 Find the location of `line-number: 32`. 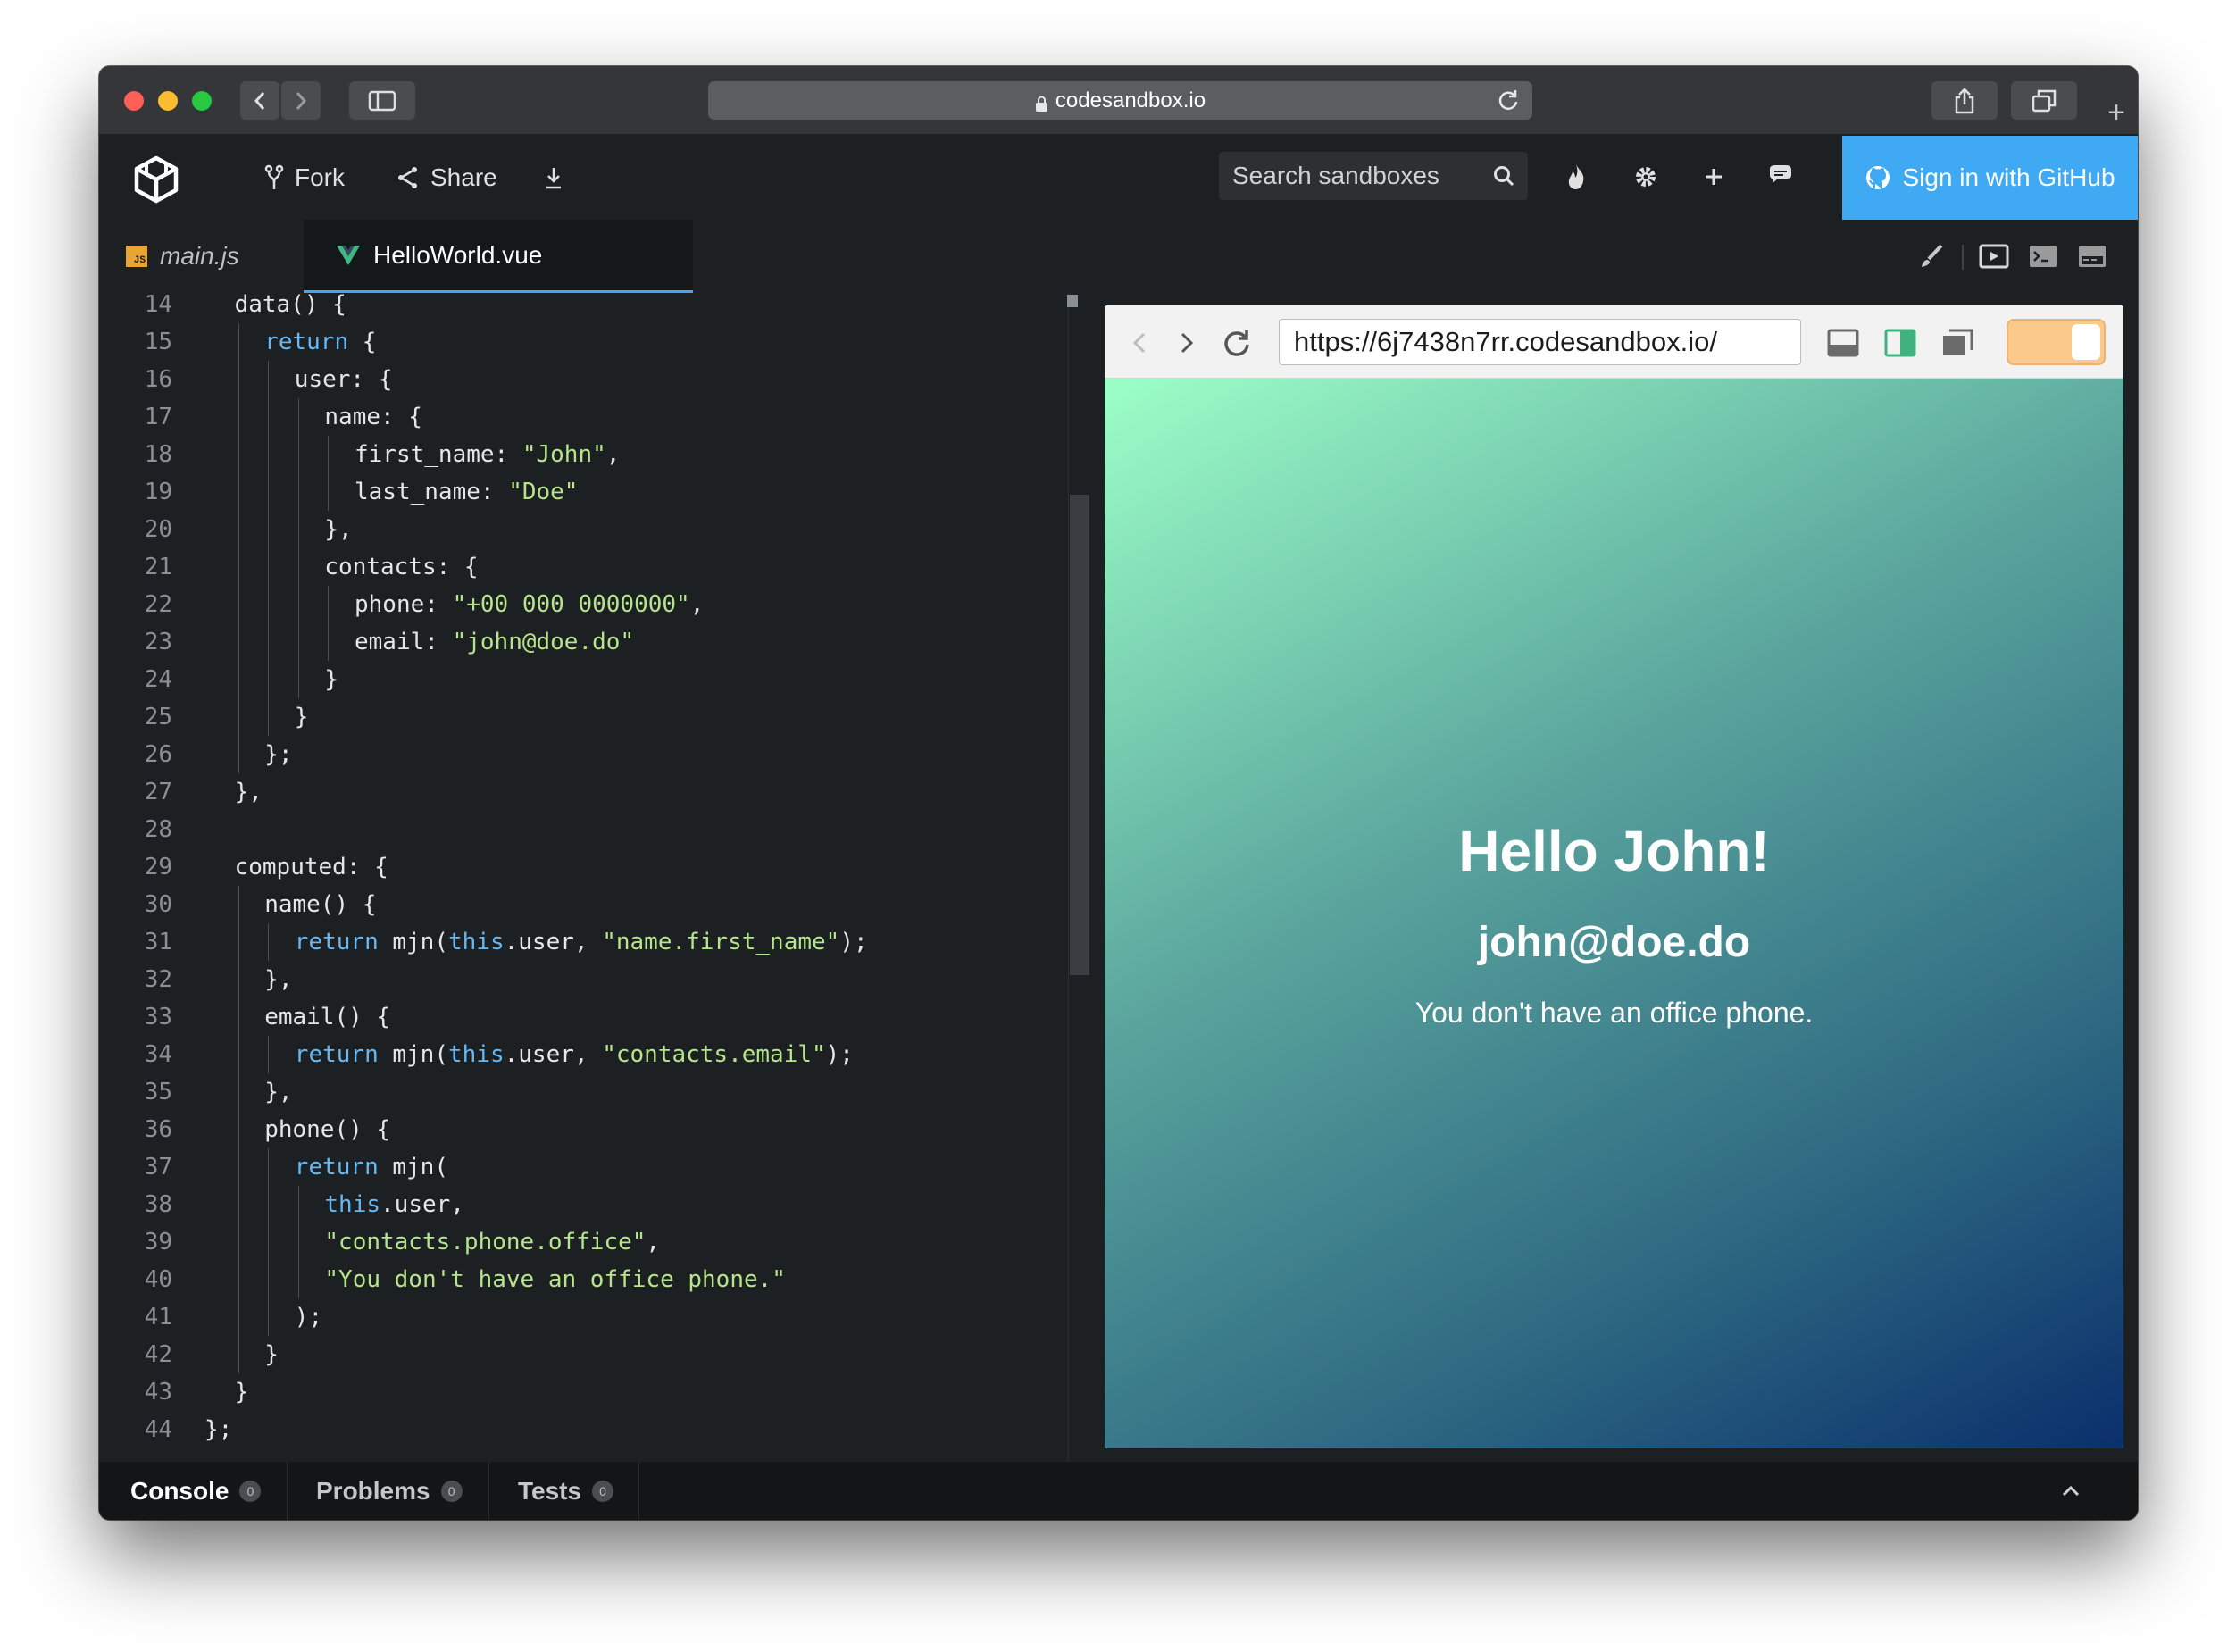

line-number: 32 is located at coordinates (158, 979).